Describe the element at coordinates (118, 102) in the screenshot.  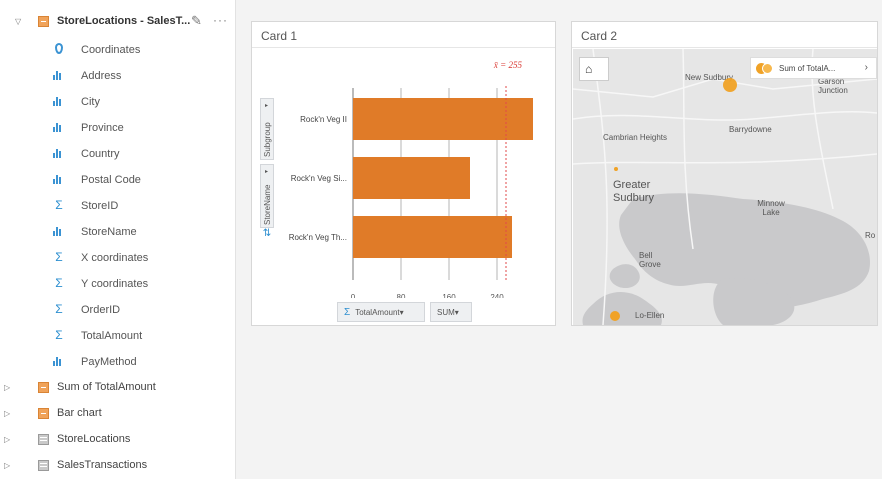
I see `field-row: City` at that location.